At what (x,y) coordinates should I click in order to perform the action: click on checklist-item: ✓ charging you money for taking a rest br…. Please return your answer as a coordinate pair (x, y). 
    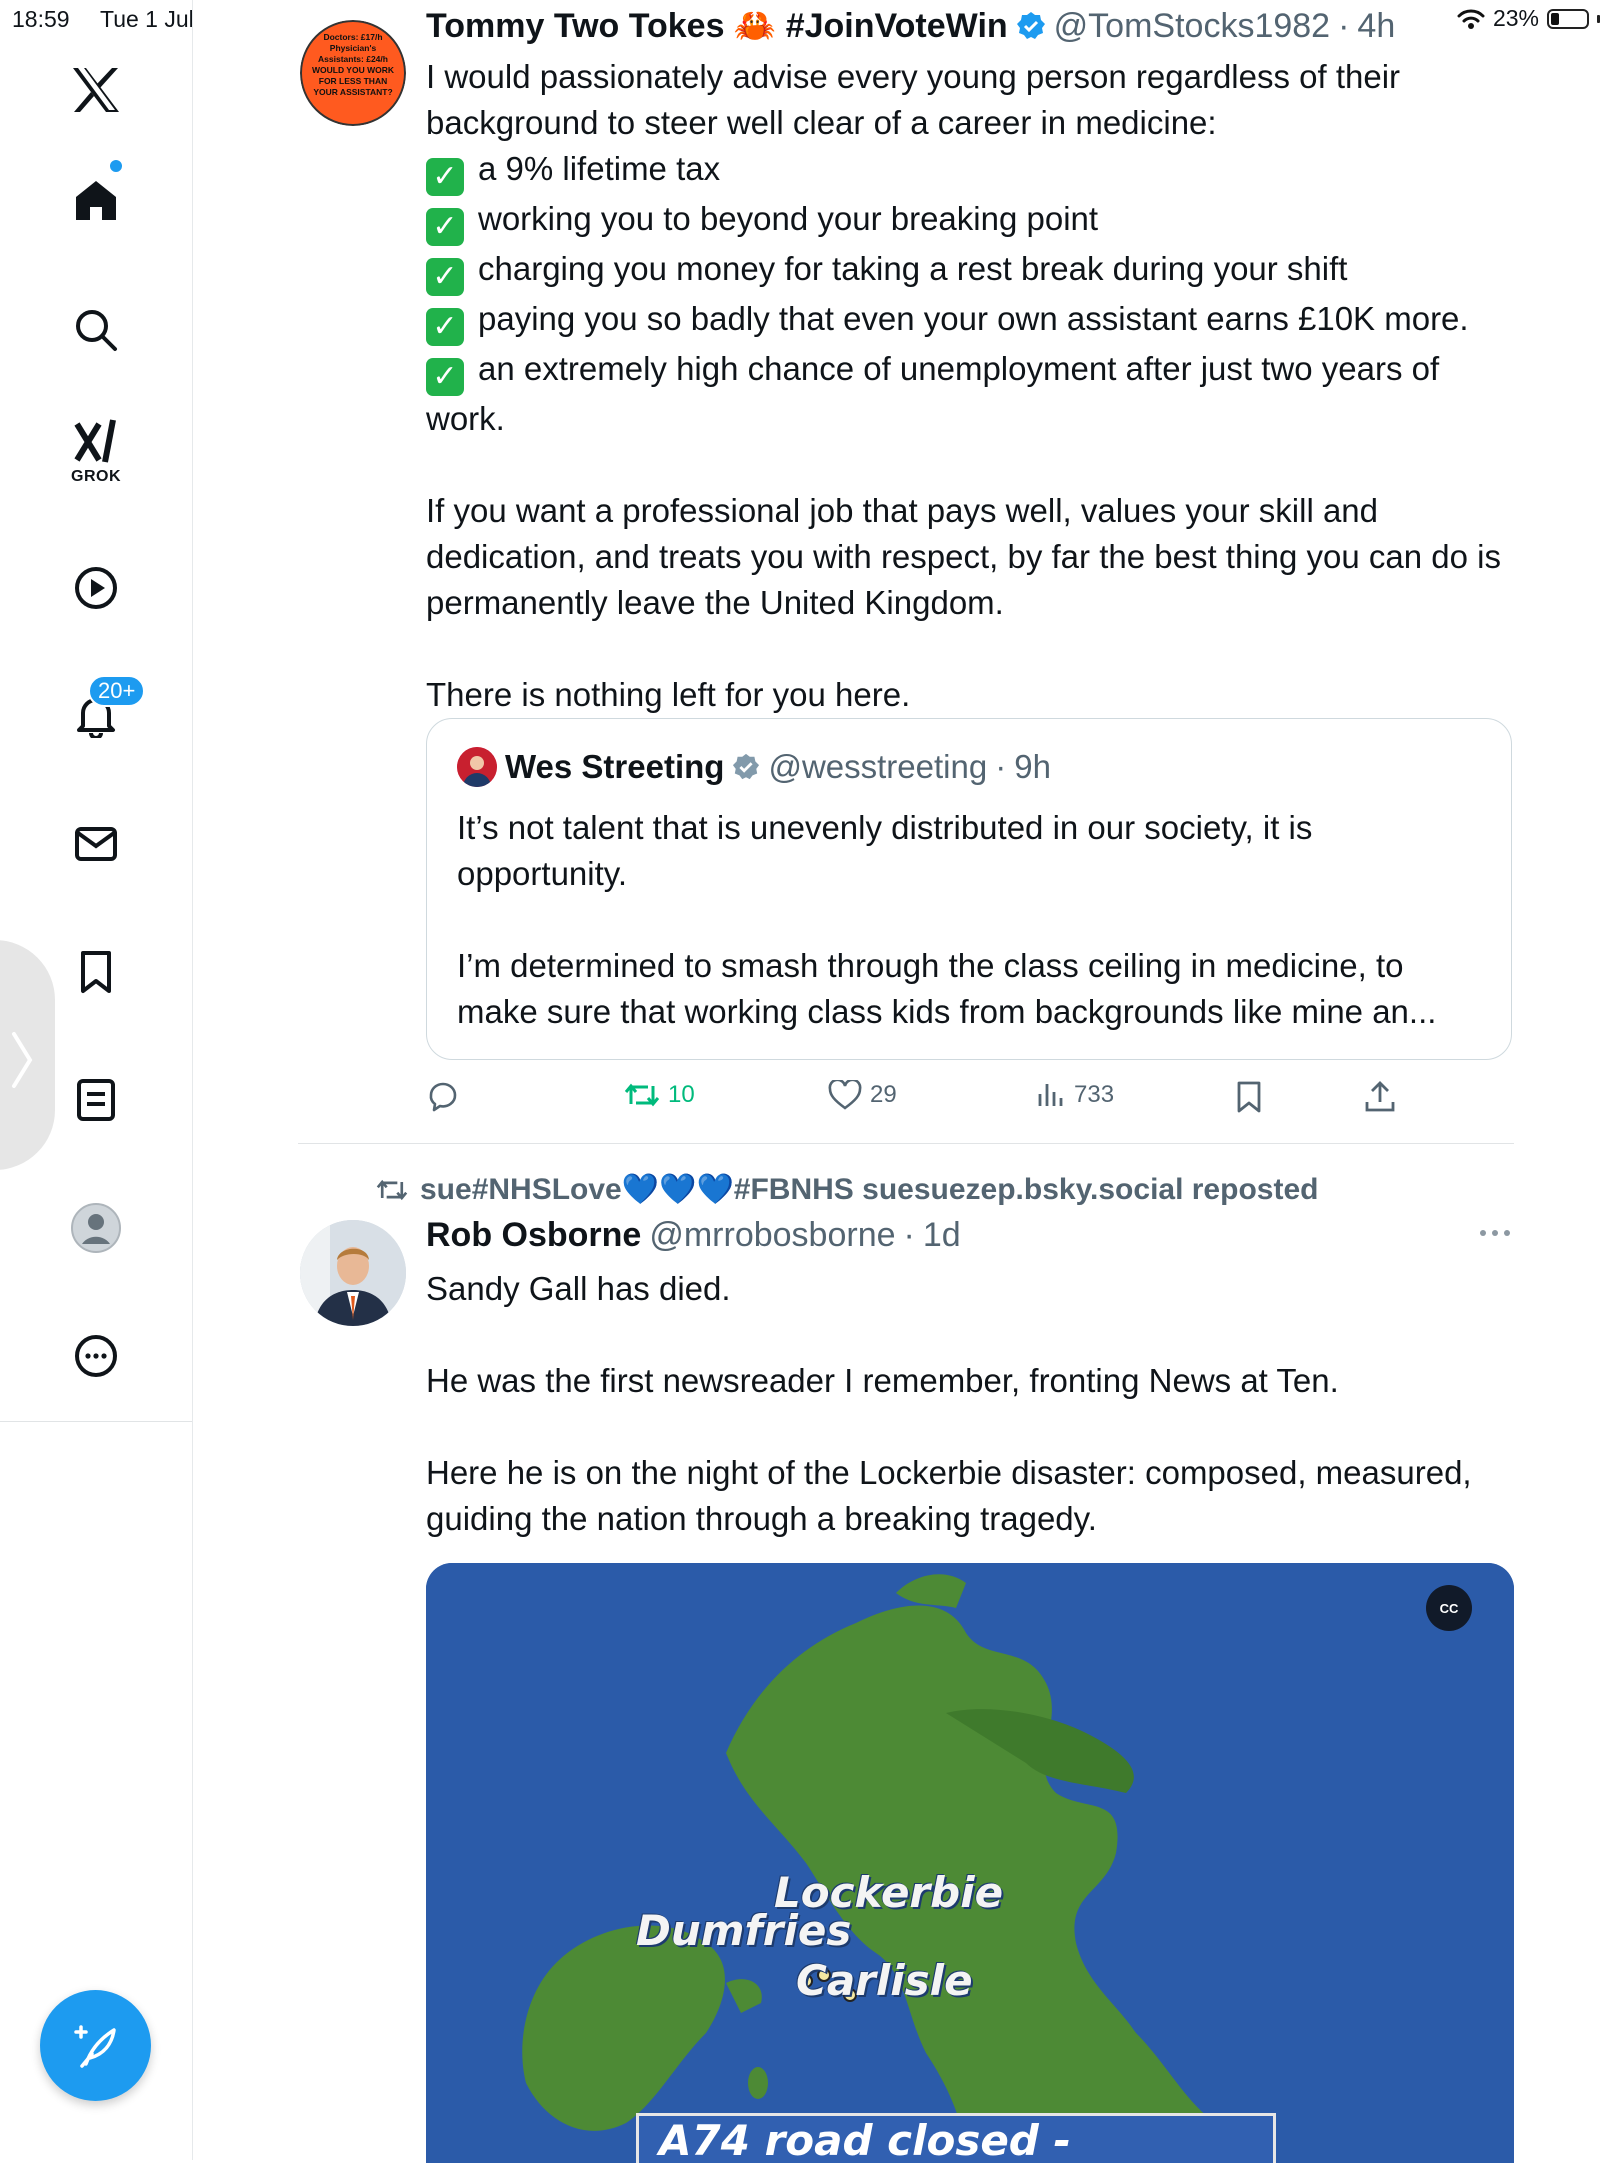
    Looking at the image, I should click on (971, 271).